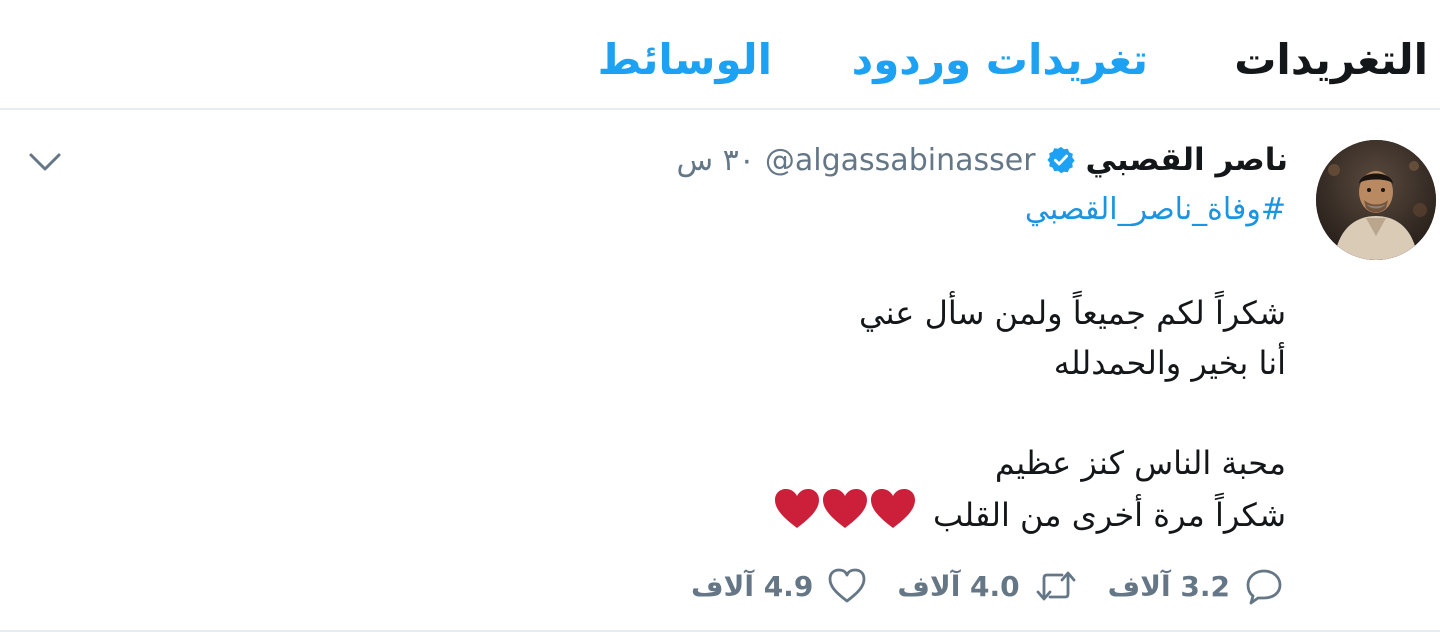 This screenshot has height=636, width=1440. What do you see at coordinates (1056, 586) in the screenshot?
I see `retweet-icon` at bounding box center [1056, 586].